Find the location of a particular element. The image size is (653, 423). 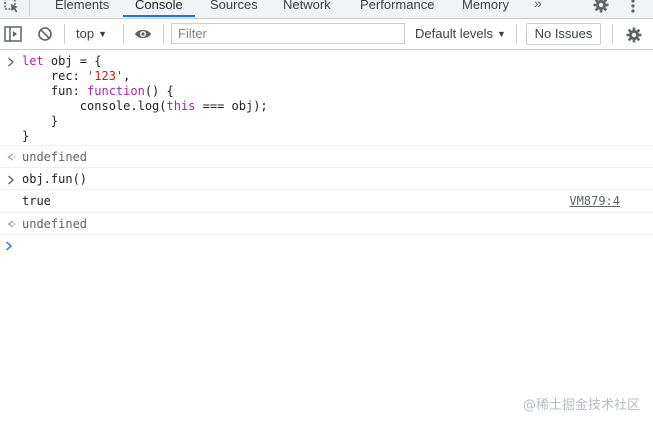

tab-performance: Performance is located at coordinates (397, 9).